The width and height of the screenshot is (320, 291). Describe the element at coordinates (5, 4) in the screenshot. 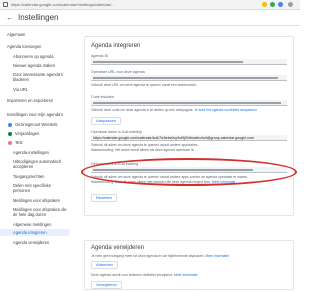

I see `lock-icon` at that location.